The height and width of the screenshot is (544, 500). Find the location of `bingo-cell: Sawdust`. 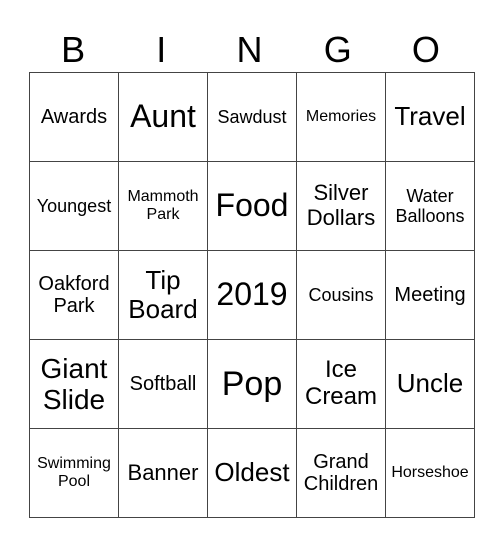

bingo-cell: Sawdust is located at coordinates (252, 117).